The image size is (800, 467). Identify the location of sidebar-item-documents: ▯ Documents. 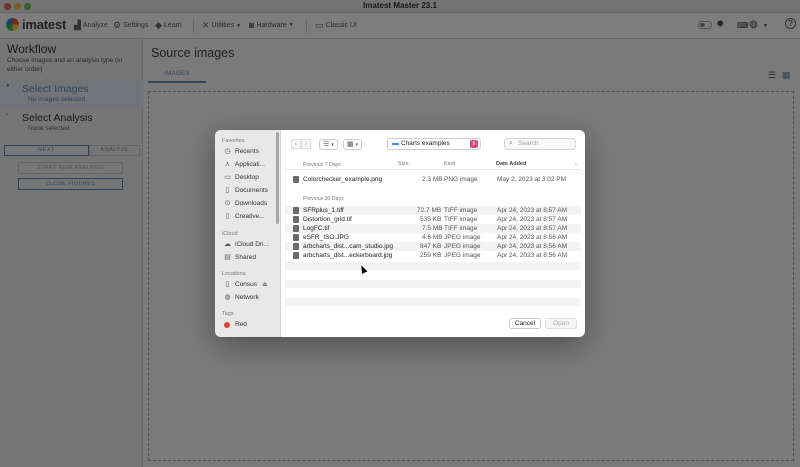
(245, 190).